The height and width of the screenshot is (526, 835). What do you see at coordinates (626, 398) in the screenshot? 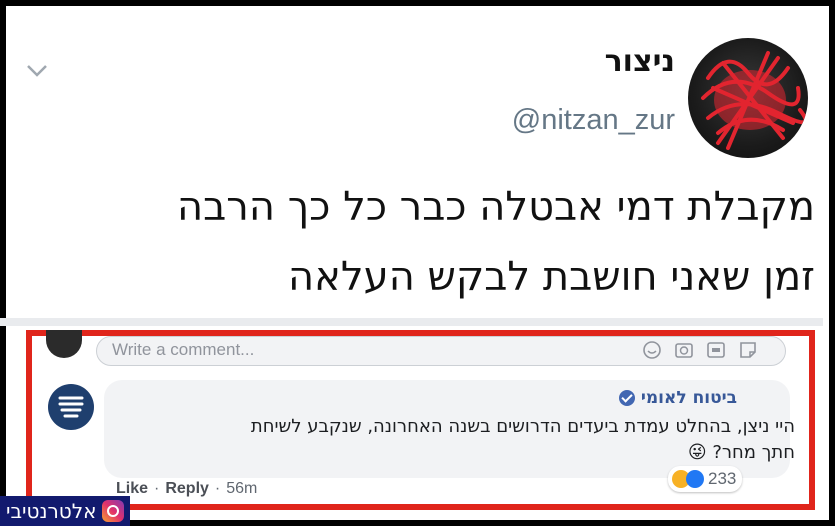
I see `verified-badge-icon` at bounding box center [626, 398].